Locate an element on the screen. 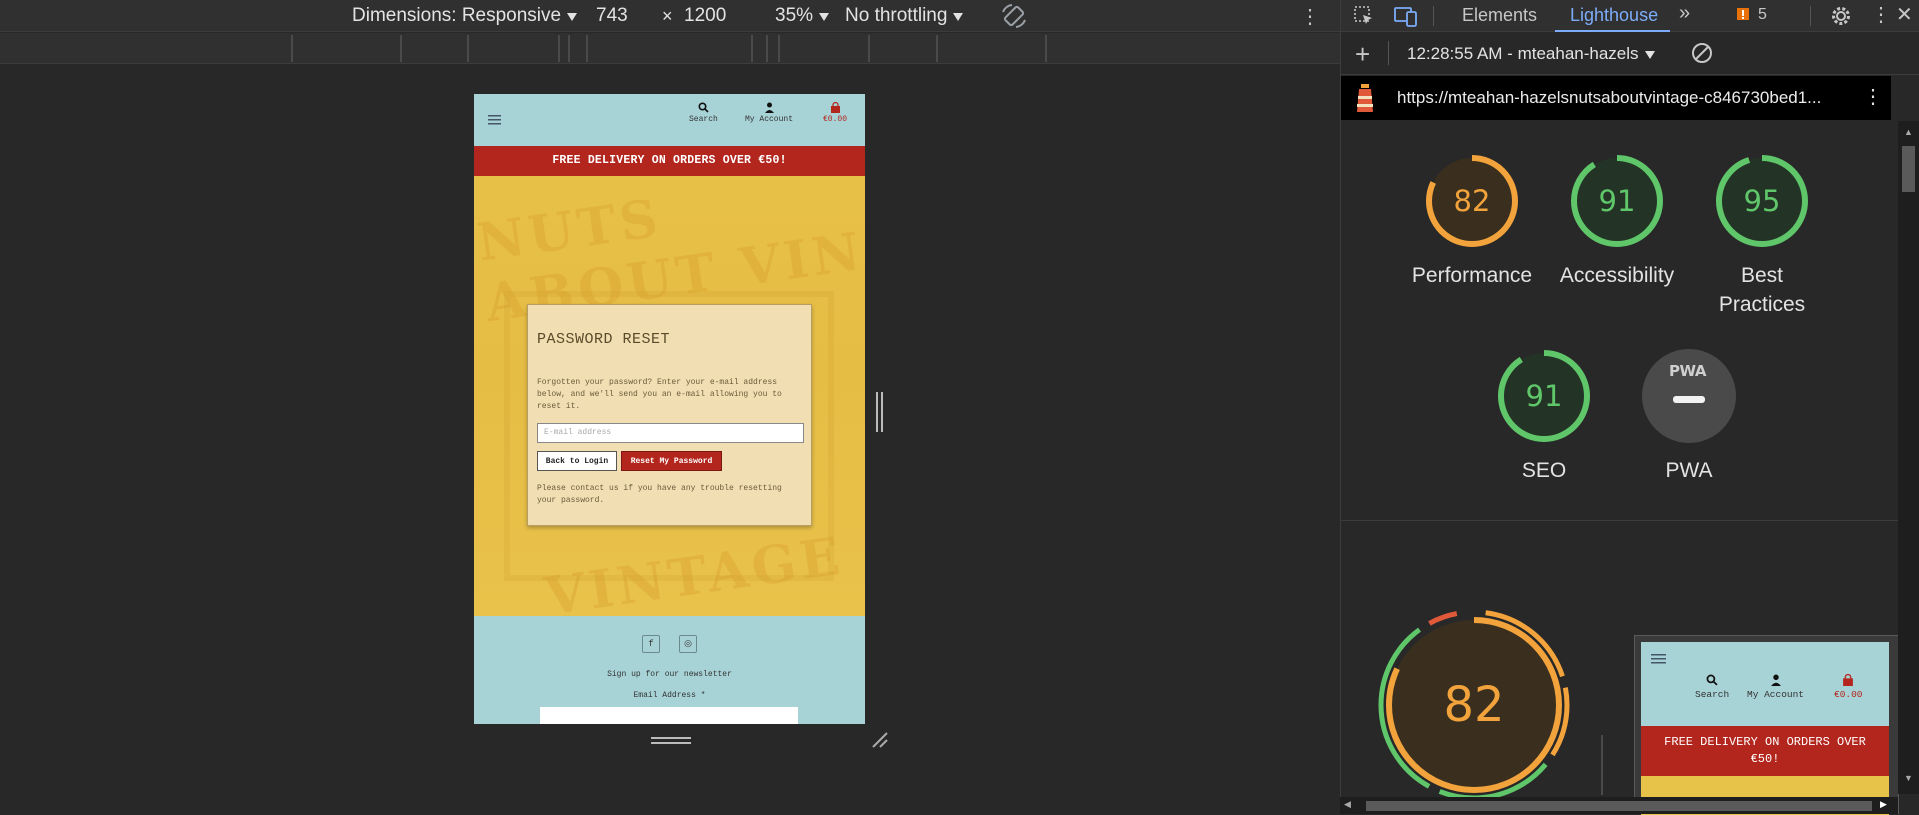  gauge-performance: 82 Performance is located at coordinates (1472, 221).